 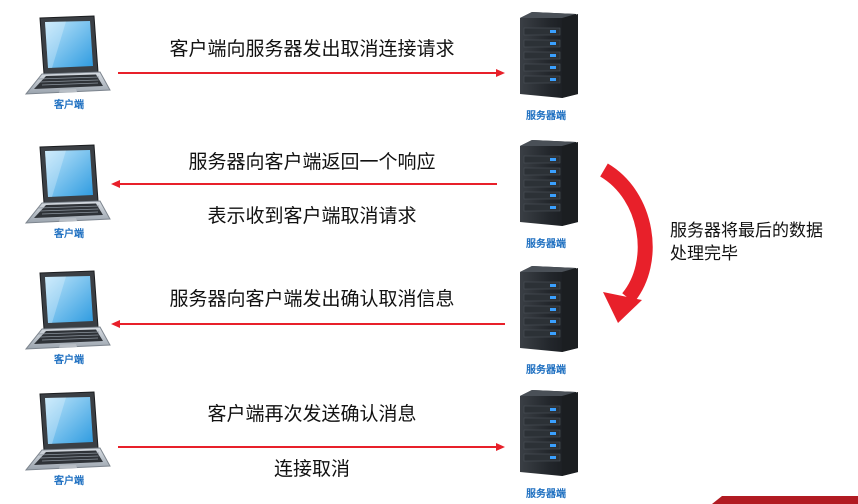 I want to click on message-text-4-2: 连接取消, so click(x=312, y=469).